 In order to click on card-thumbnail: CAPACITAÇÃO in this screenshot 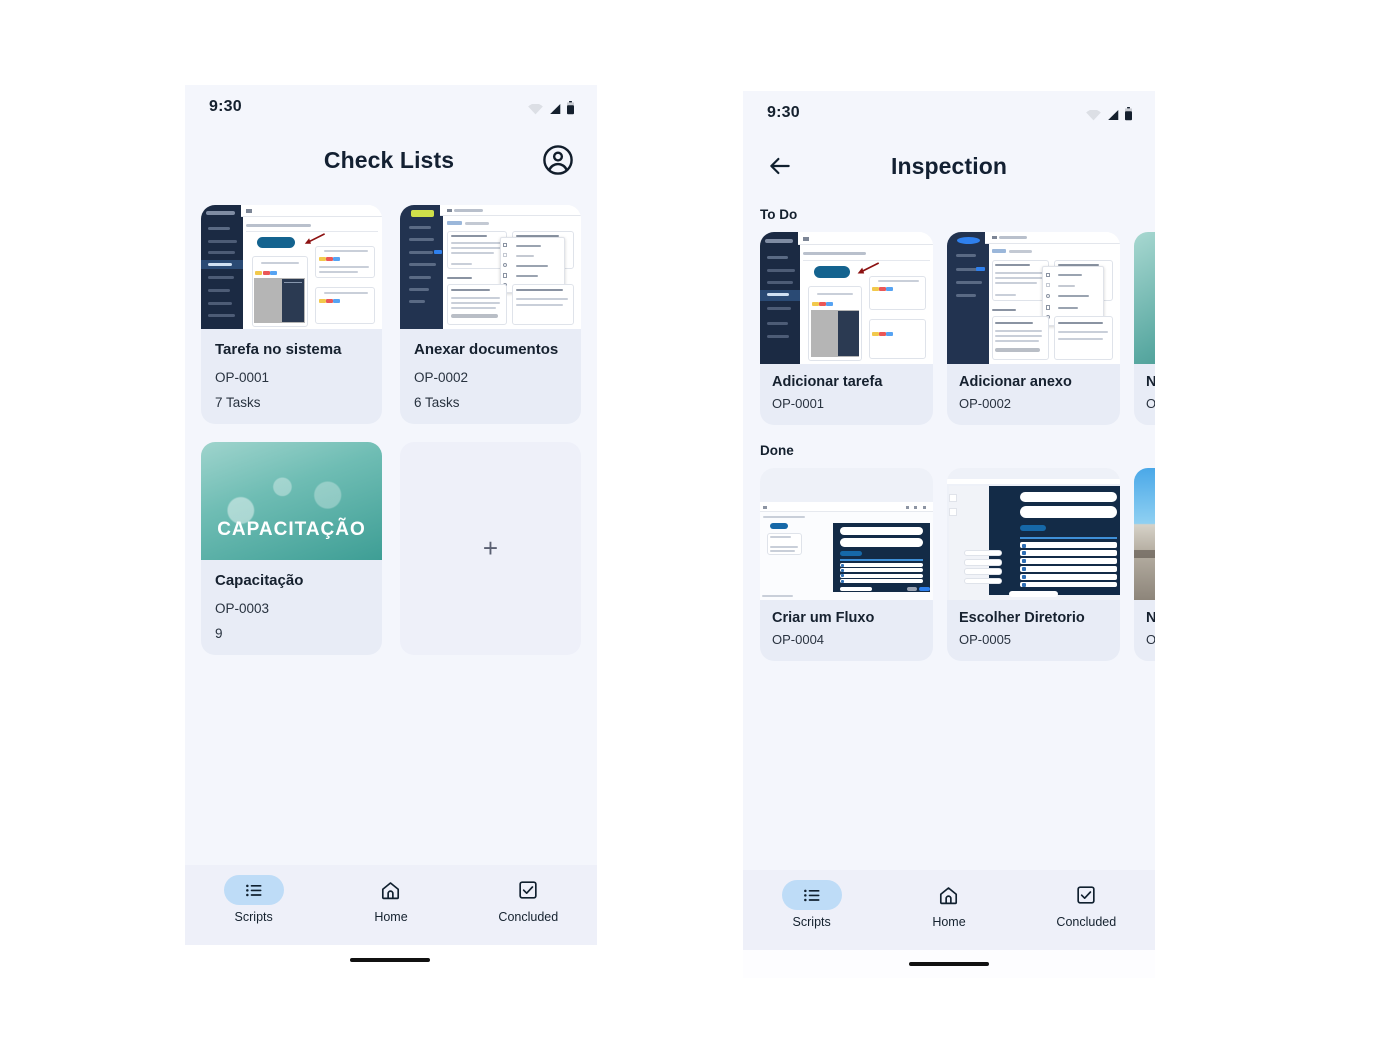, I will do `click(291, 500)`.